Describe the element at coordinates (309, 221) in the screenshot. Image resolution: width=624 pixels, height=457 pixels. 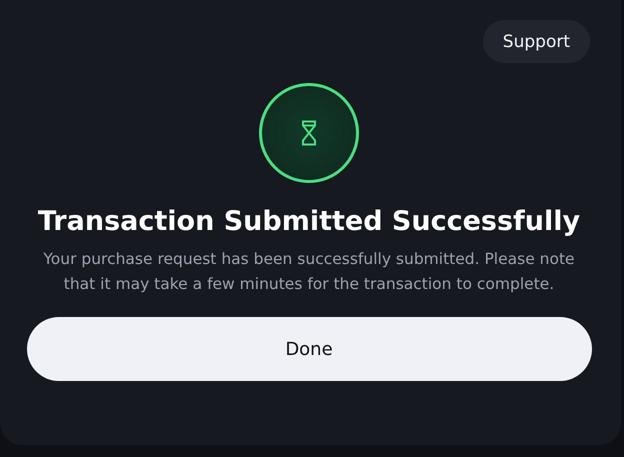
I see `dialog-title: Transaction Submitted Successfully` at that location.